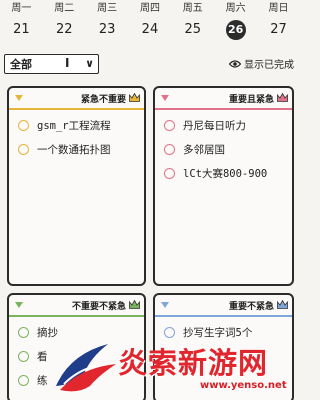 The width and height of the screenshot is (320, 400). What do you see at coordinates (89, 63) in the screenshot?
I see `chevron-down-icon: ∨` at bounding box center [89, 63].